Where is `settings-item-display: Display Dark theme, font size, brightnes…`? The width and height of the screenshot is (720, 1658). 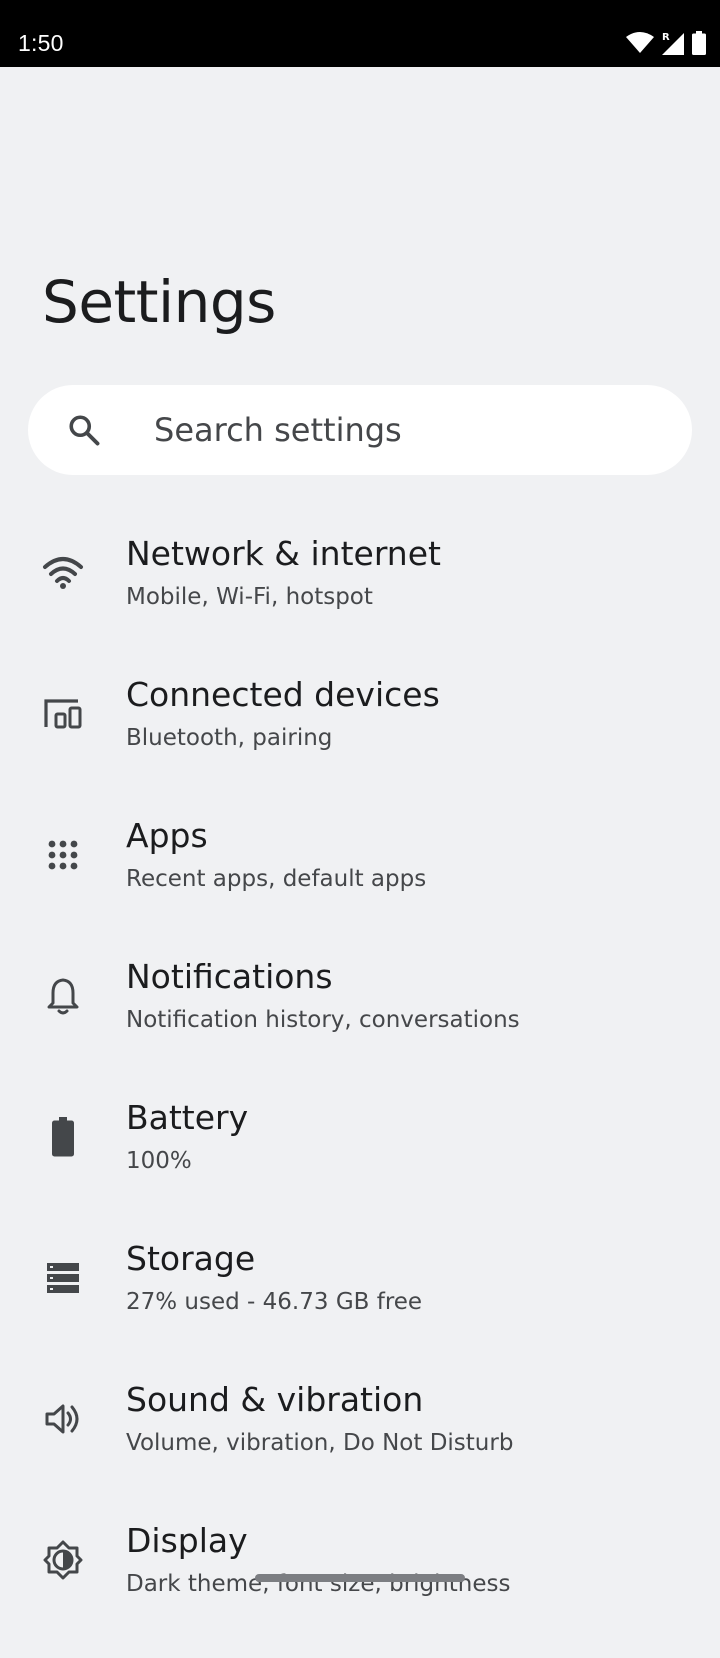 settings-item-display: Display Dark theme, font size, brightnes… is located at coordinates (360, 1587).